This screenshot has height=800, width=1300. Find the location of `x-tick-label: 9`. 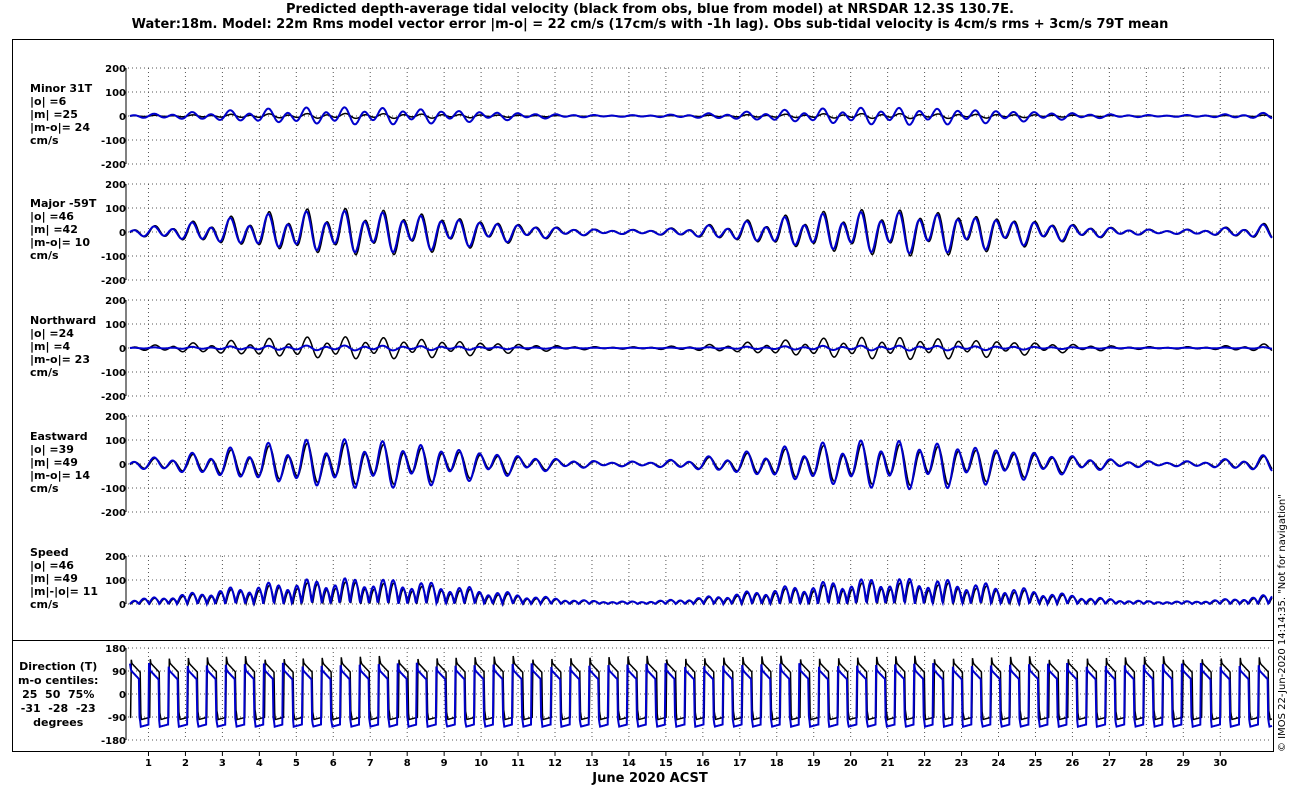

x-tick-label: 9 is located at coordinates (444, 763).